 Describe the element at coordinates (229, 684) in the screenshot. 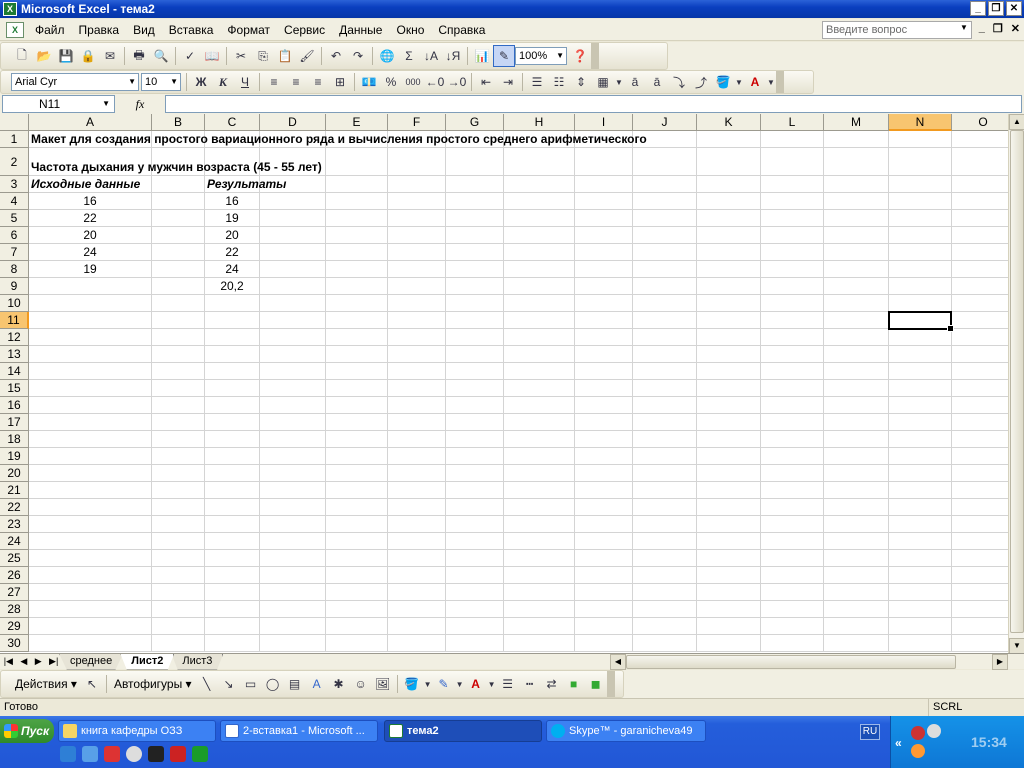

I see `arrow-icon: ↘` at that location.